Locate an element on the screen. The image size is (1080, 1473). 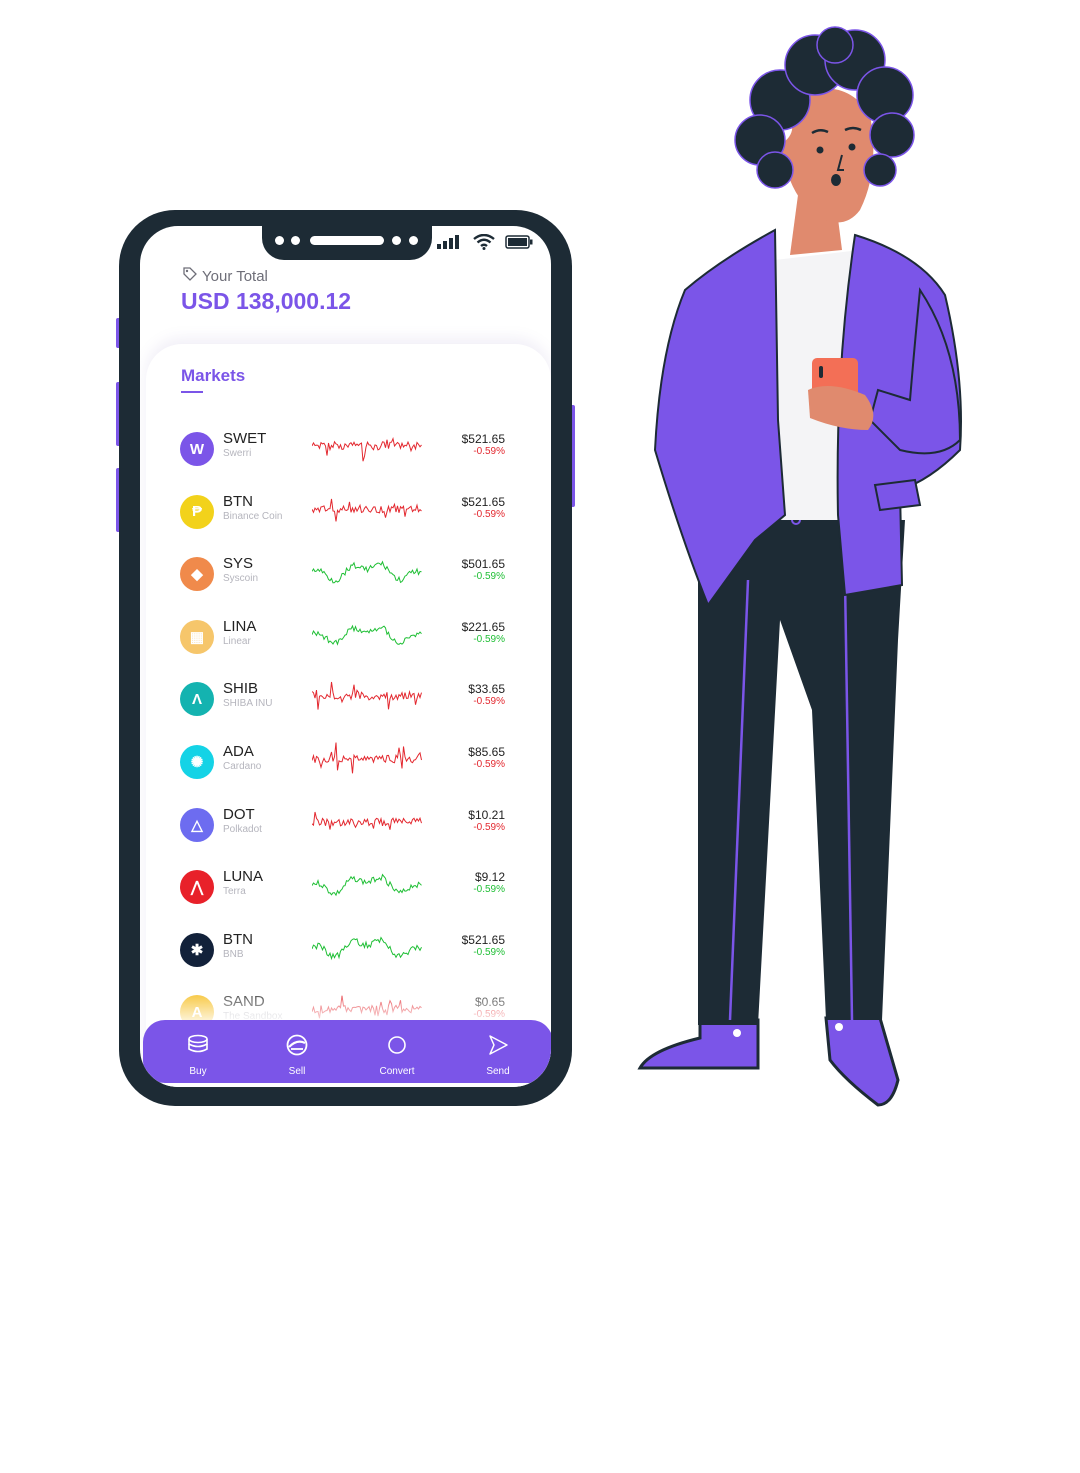
trousers is located at coordinates (801, 772).